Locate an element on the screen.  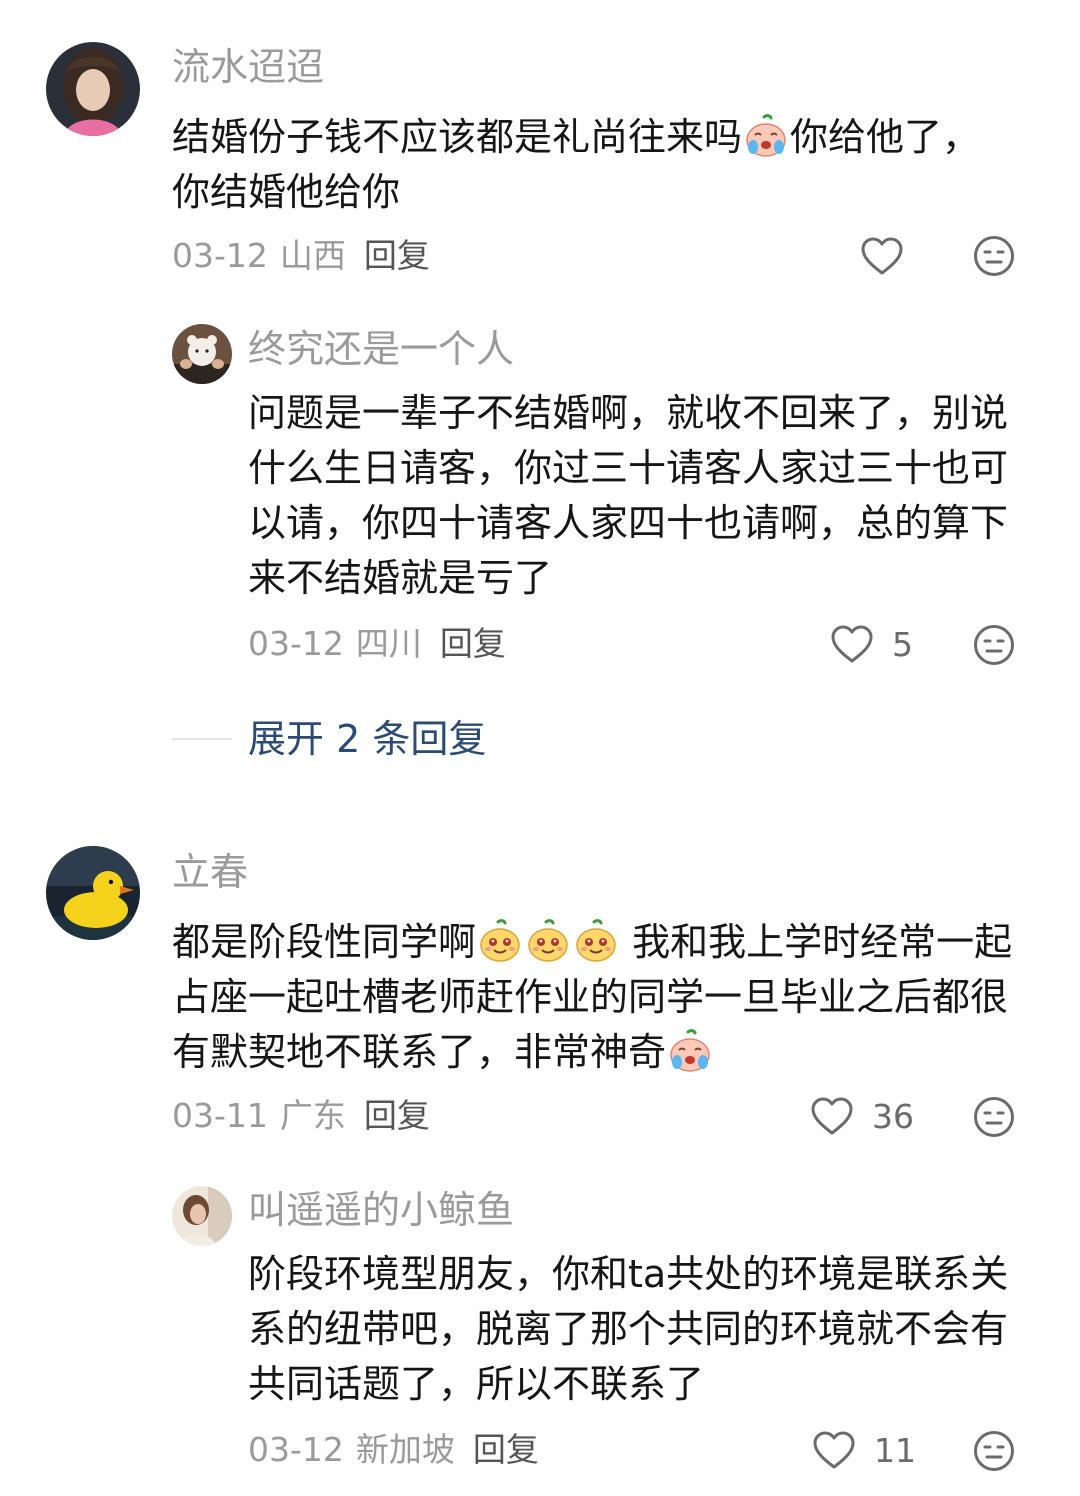
avatar-person-photo-icon is located at coordinates (202, 1216).